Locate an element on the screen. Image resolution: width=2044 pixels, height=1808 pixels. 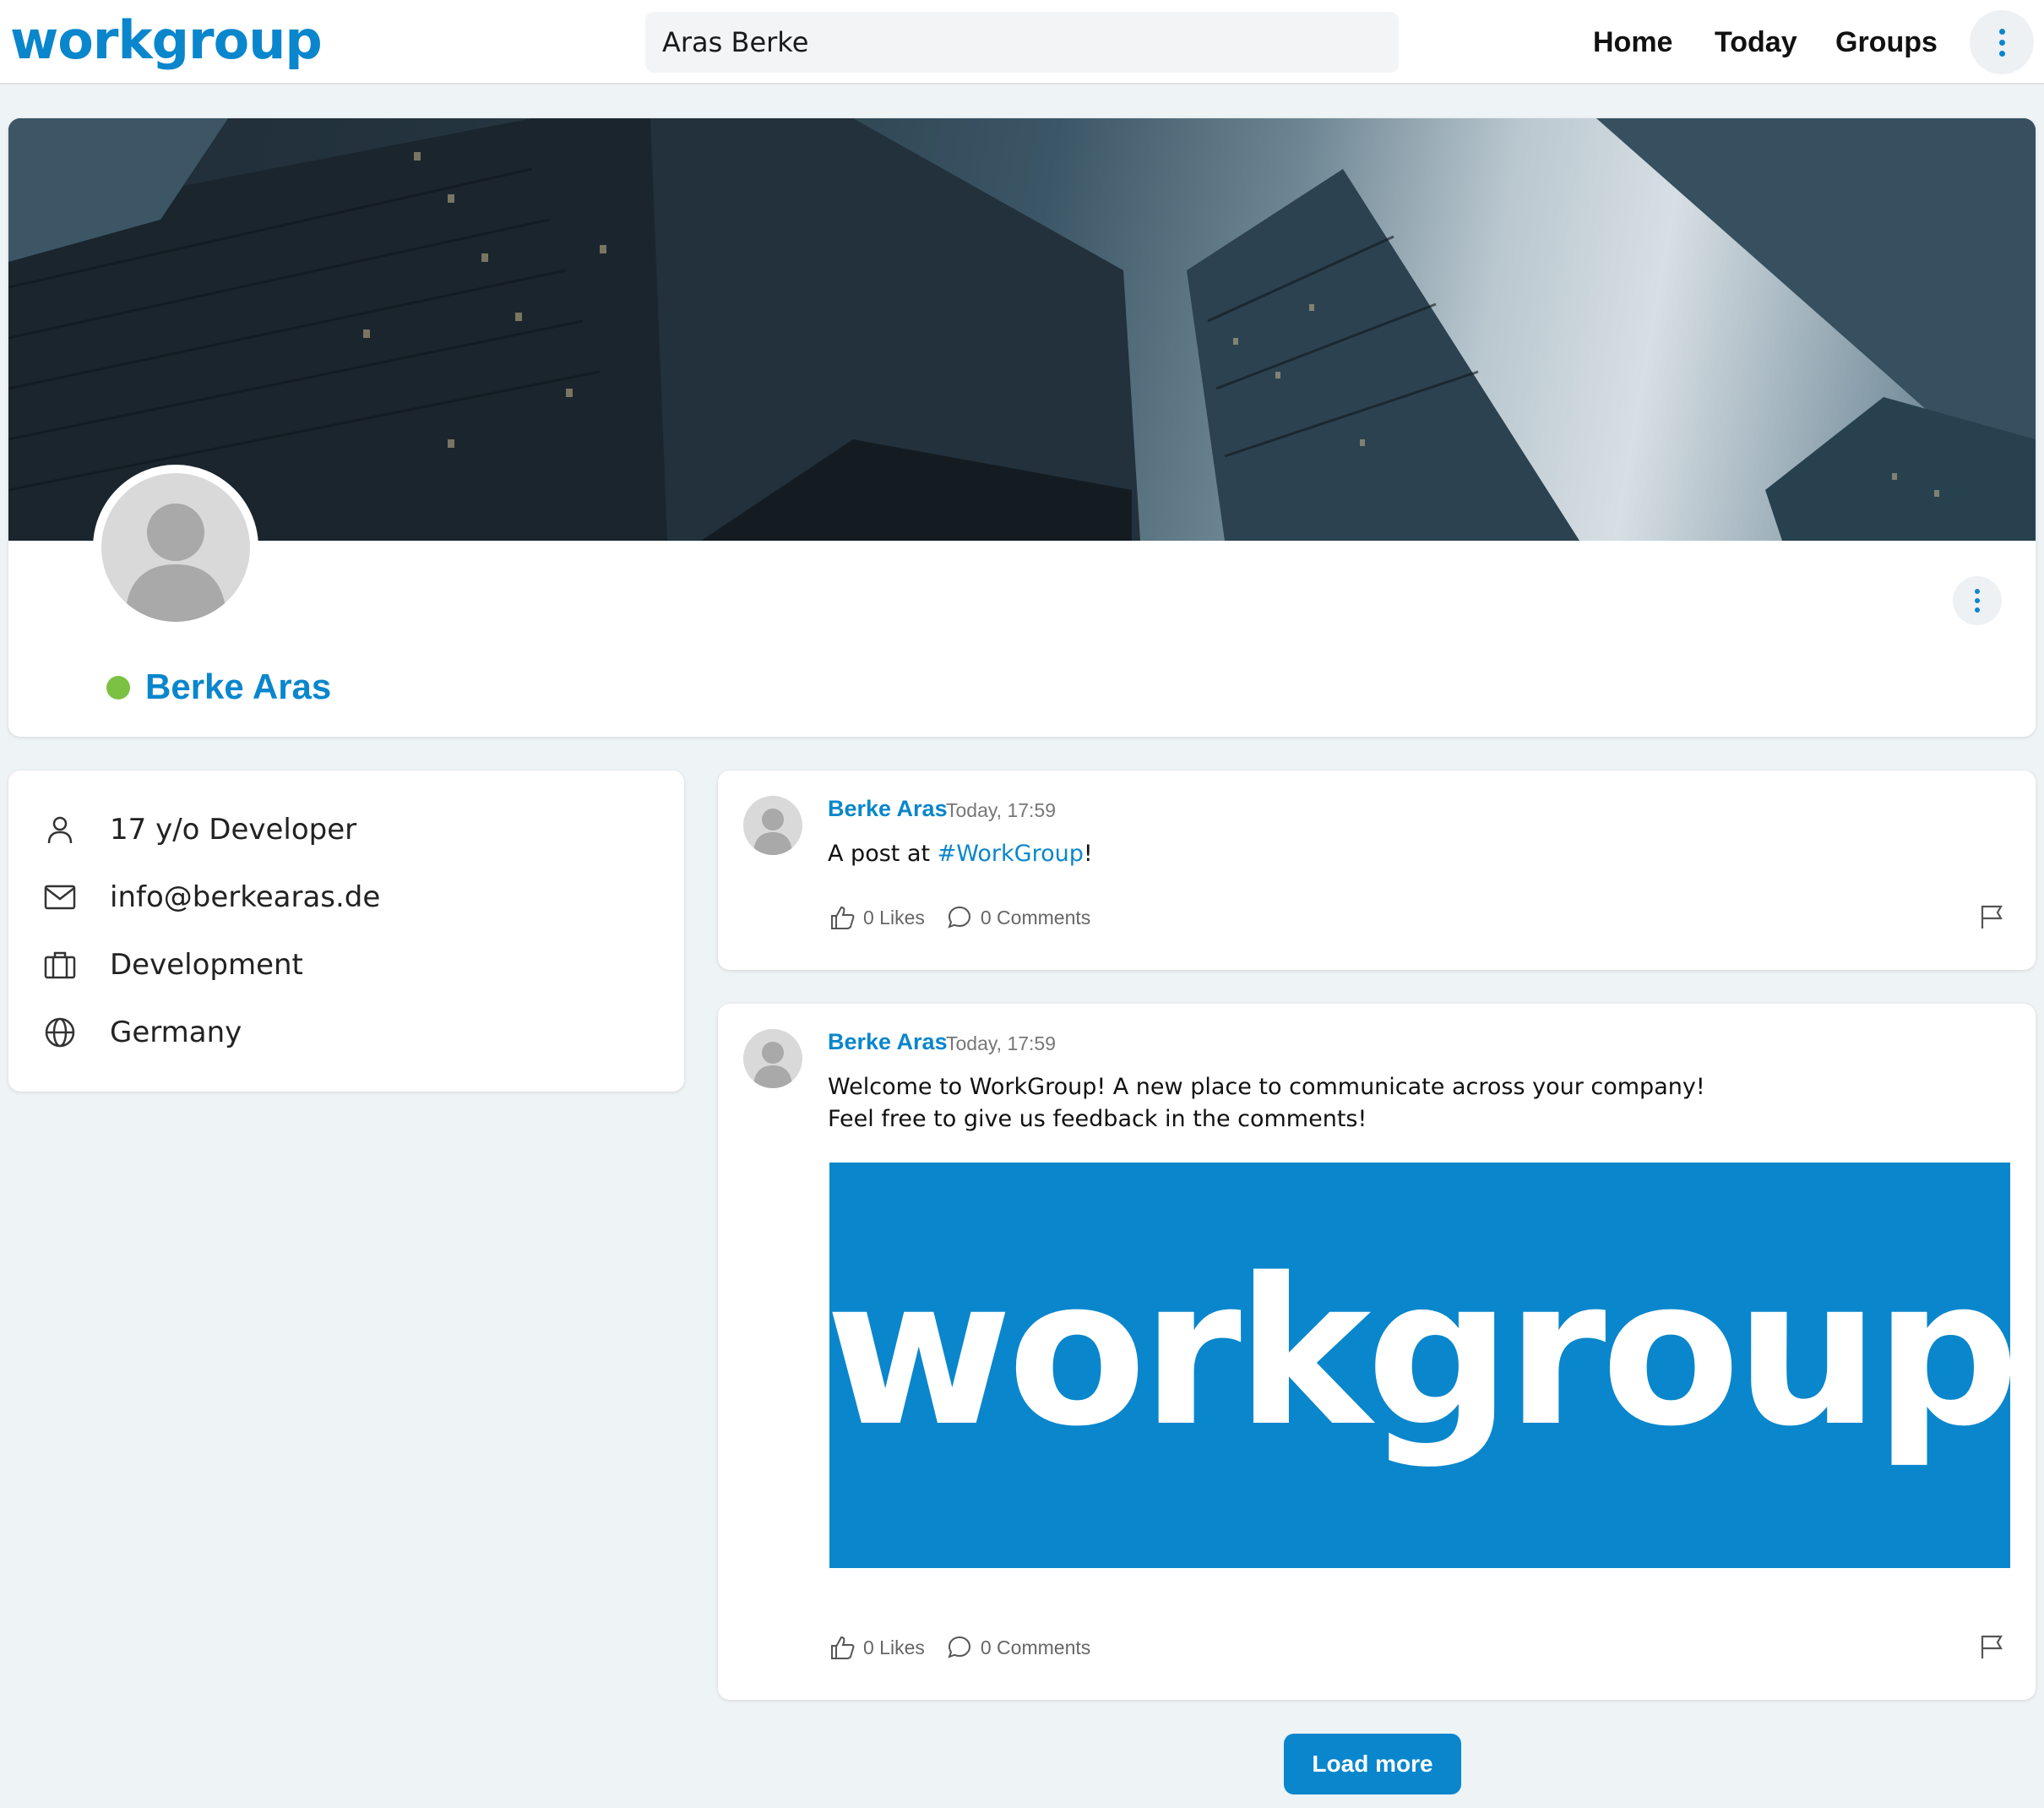
globe-icon is located at coordinates (60, 1032).